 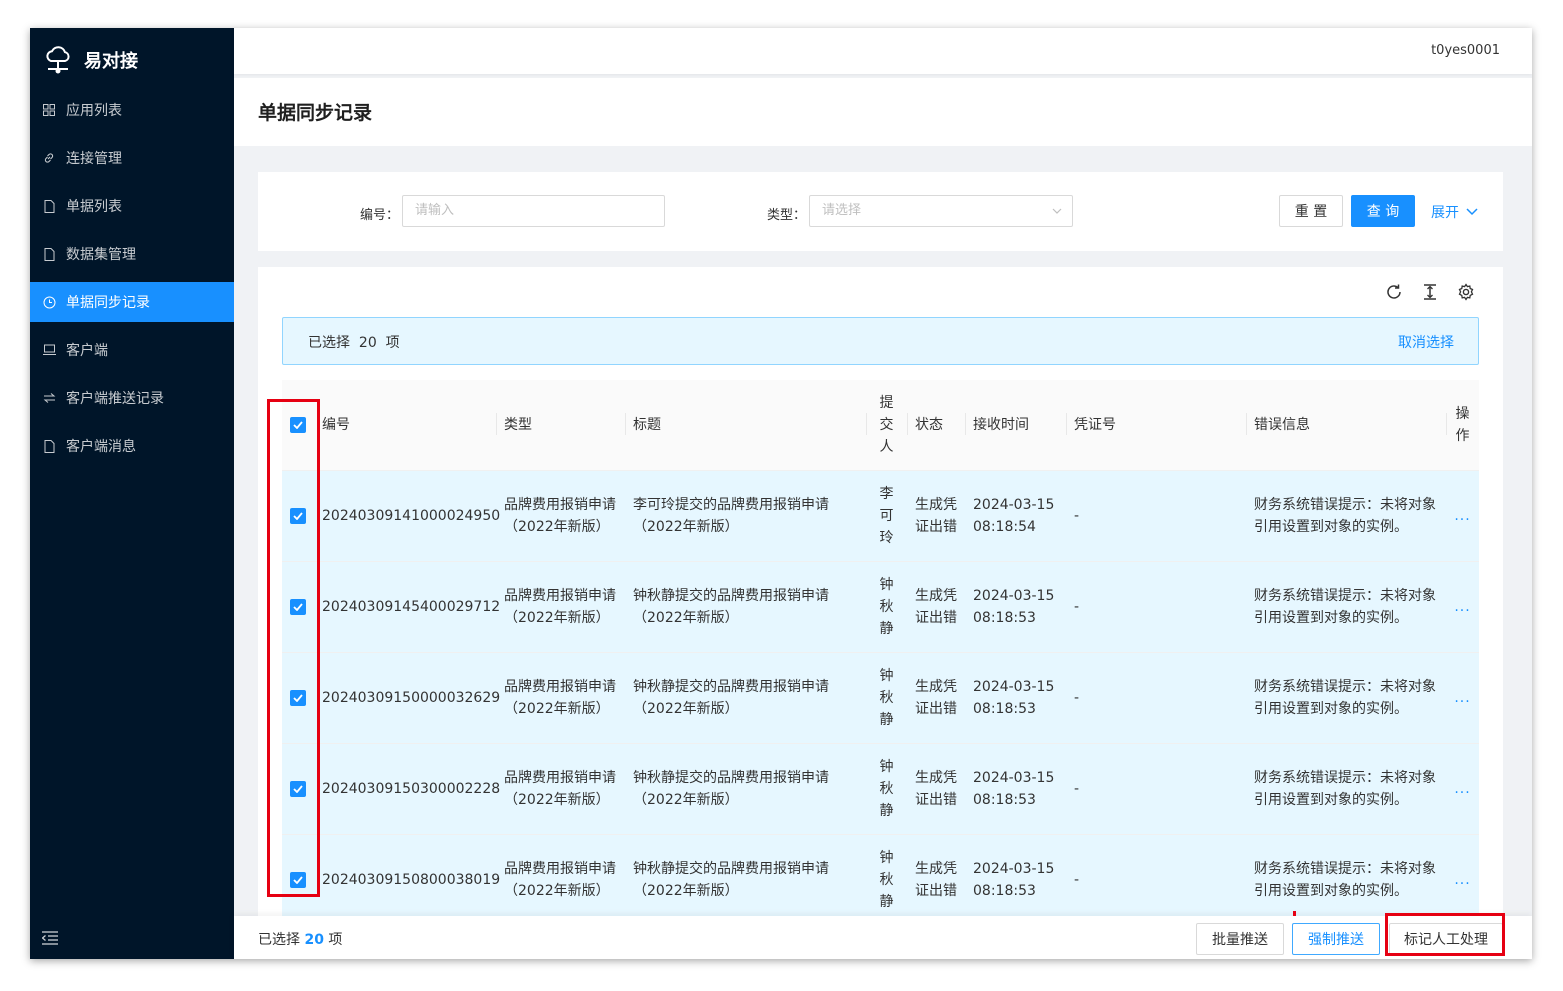 I want to click on cell-title: 李可玲提交的品牌费用报销申请 （2022年新版）, so click(x=745, y=516).